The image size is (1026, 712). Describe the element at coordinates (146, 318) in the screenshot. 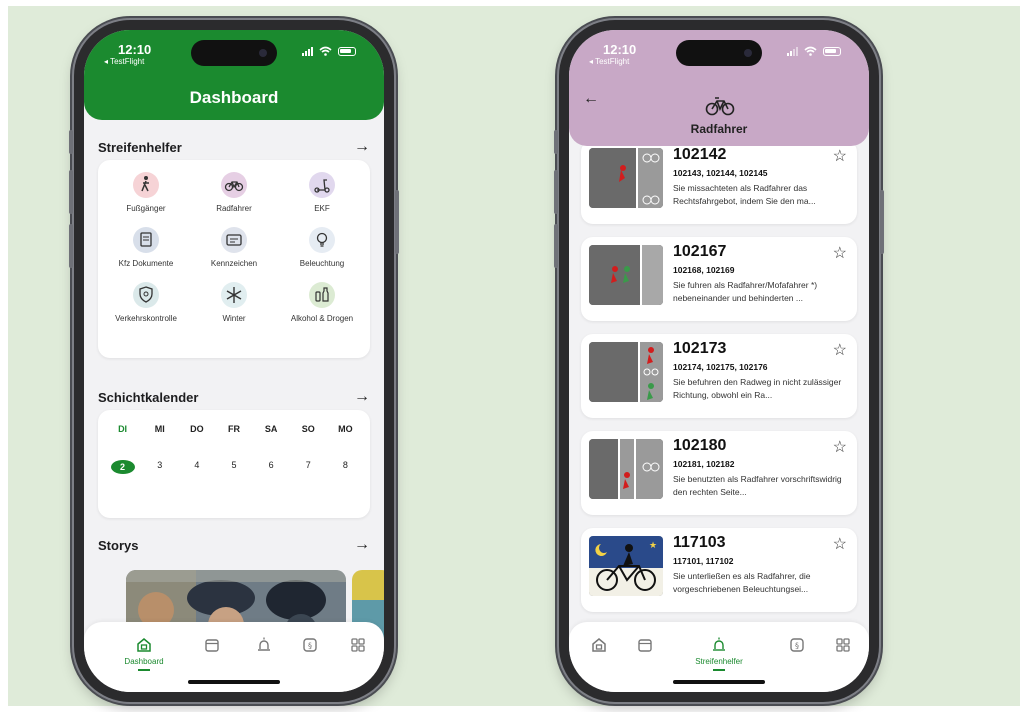

I see `item-label: Verkehrskontrolle` at that location.